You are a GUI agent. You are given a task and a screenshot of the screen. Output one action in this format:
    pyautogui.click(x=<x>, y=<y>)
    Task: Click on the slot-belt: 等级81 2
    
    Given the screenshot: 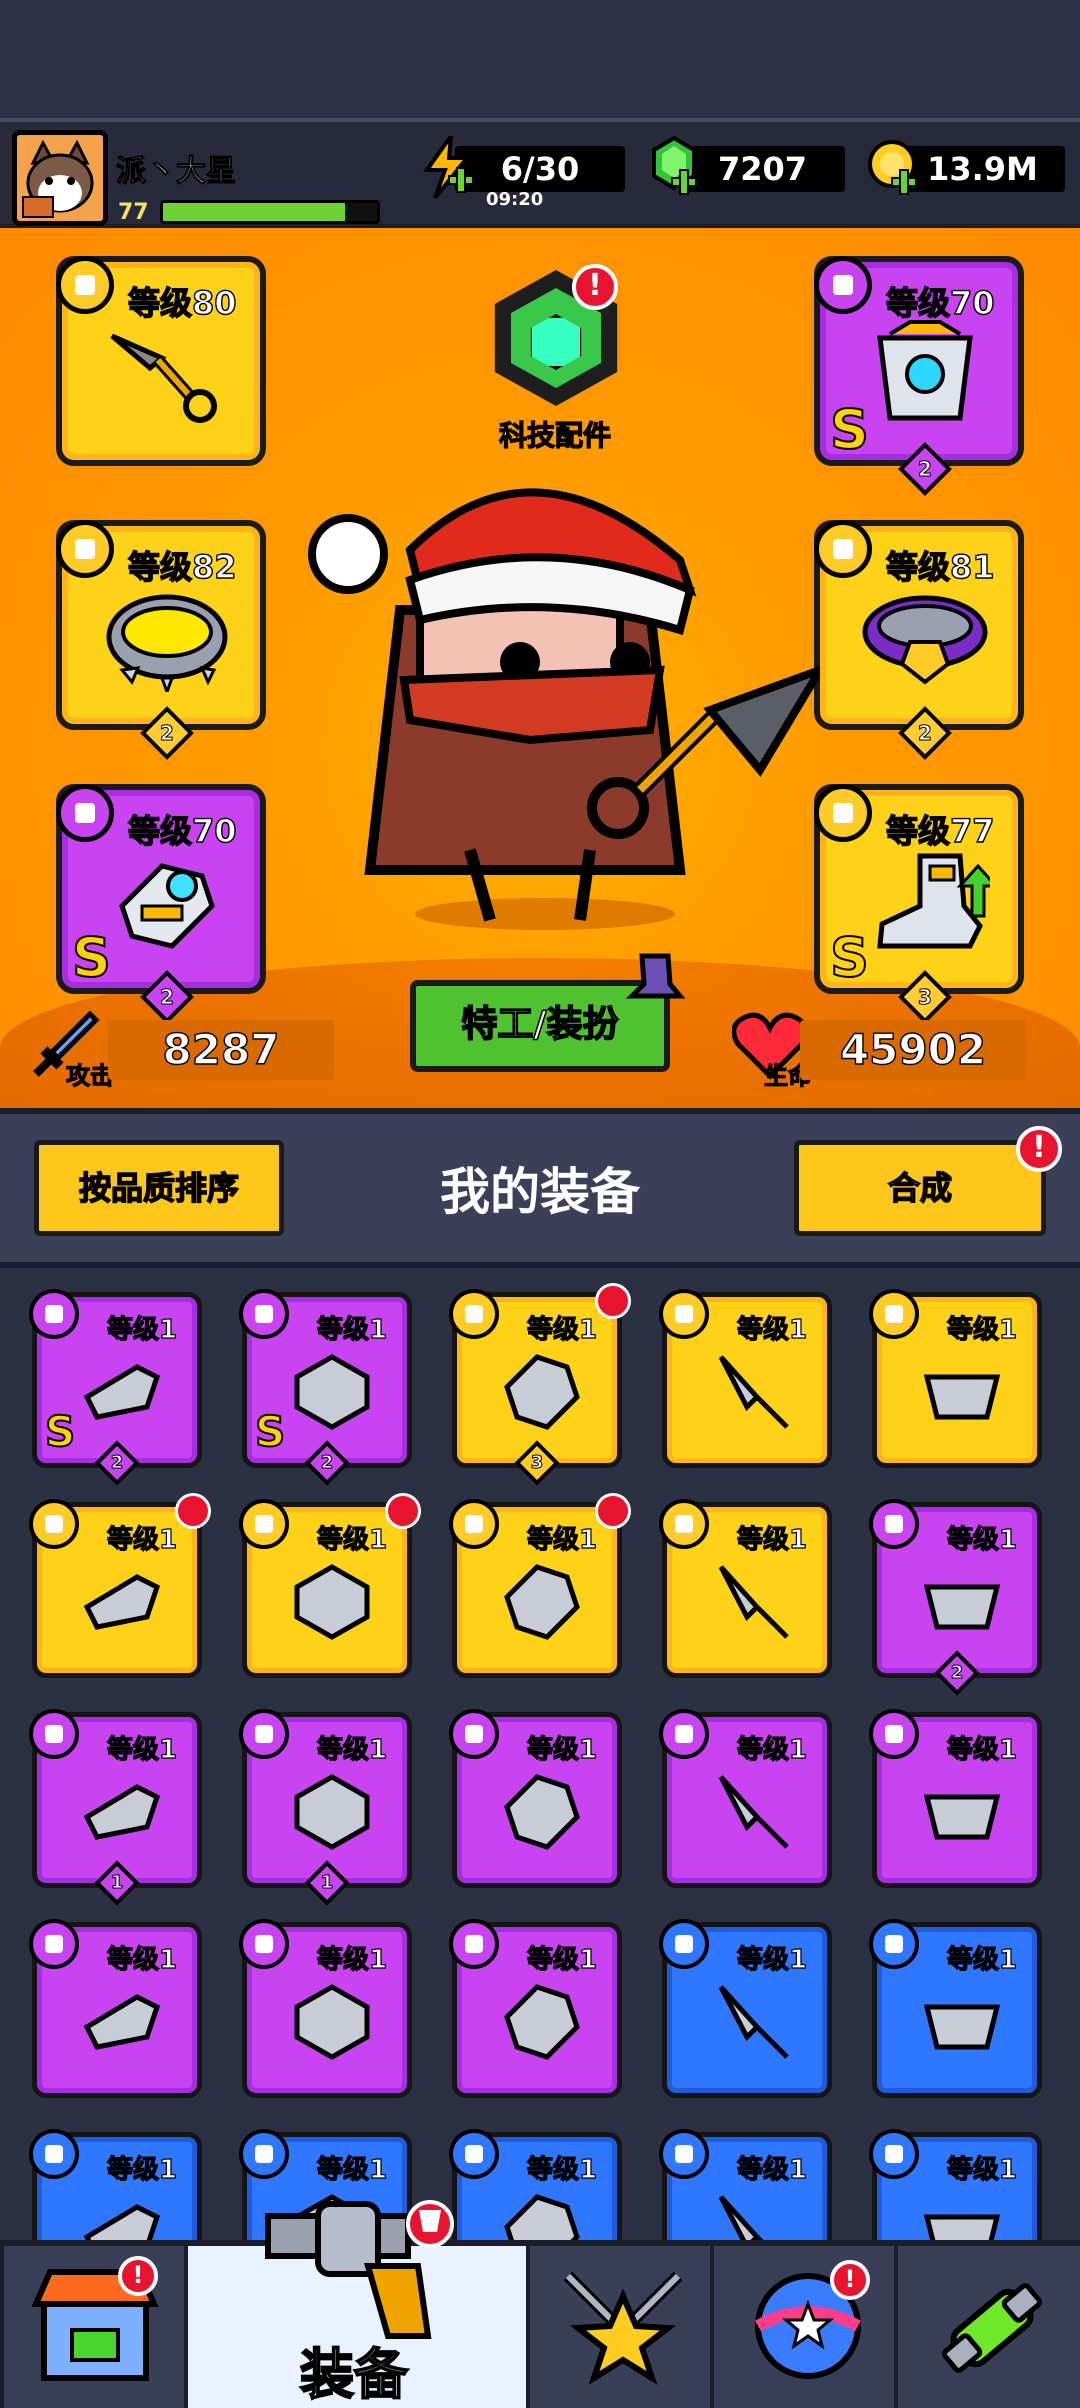 What is the action you would take?
    pyautogui.click(x=919, y=640)
    